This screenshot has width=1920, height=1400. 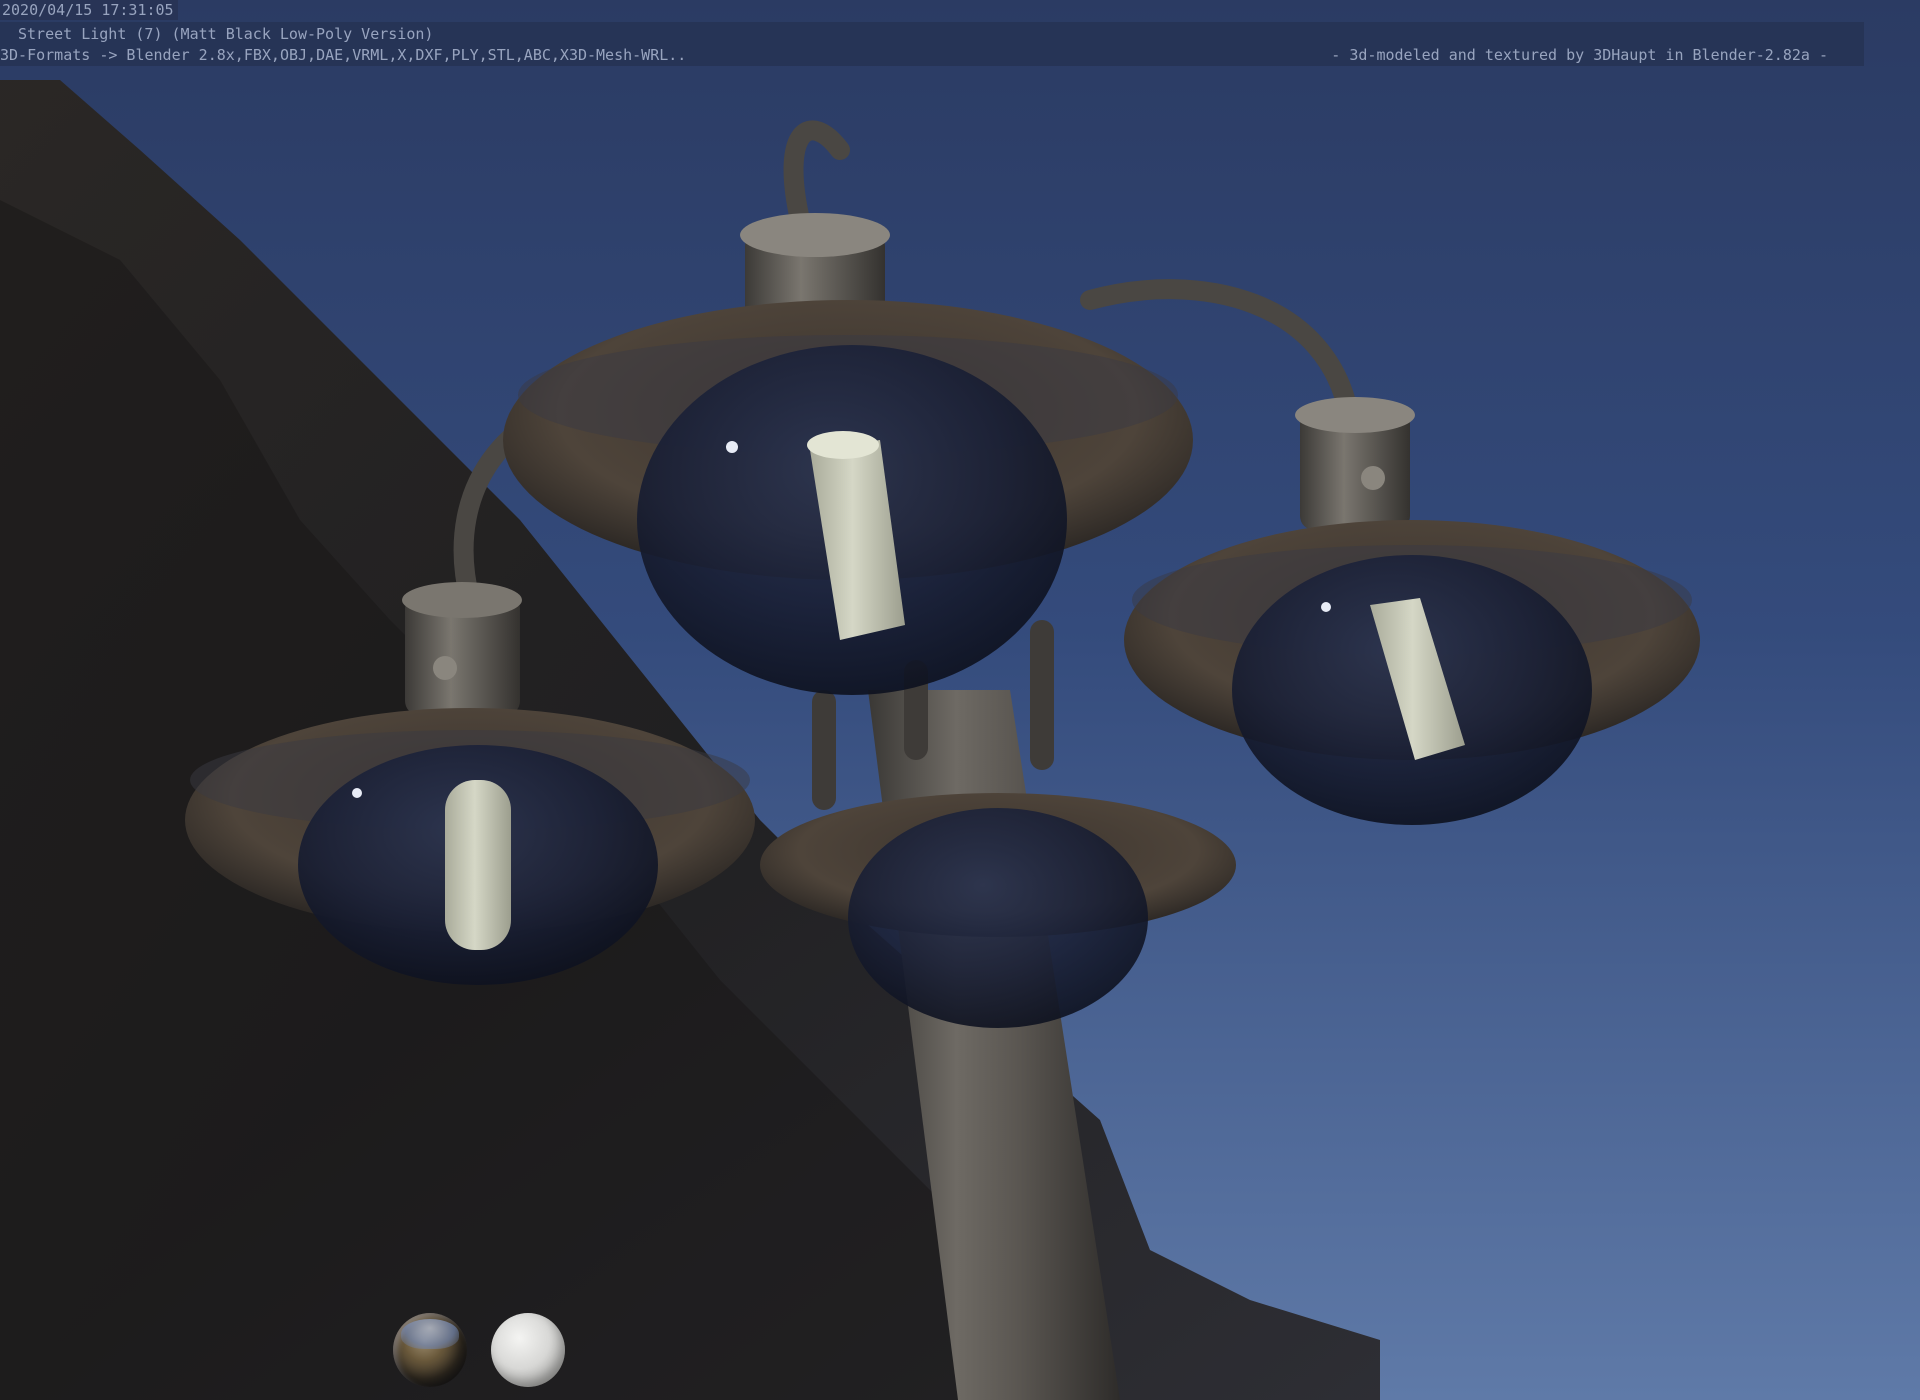 I want to click on render-timestamp: 2020/04/15 17:31:05, so click(x=89, y=10).